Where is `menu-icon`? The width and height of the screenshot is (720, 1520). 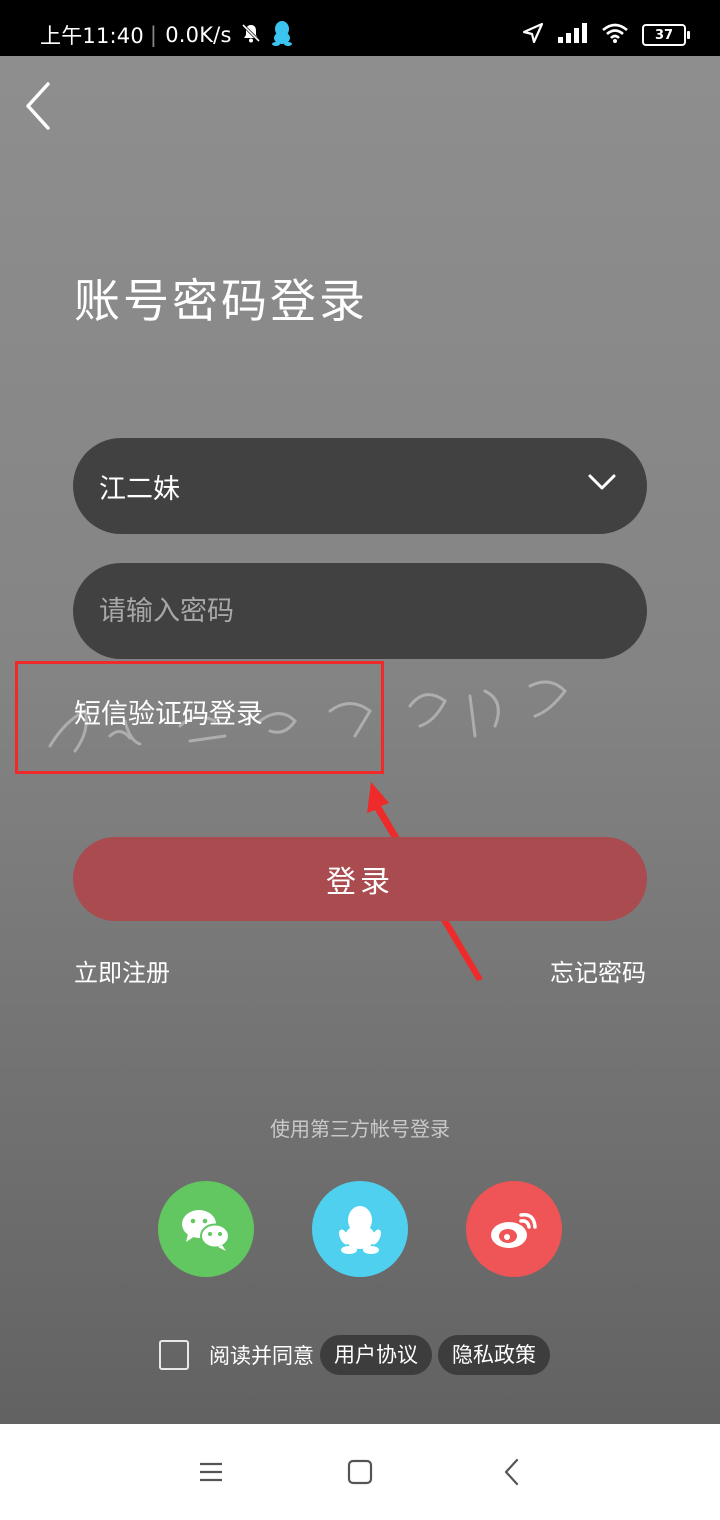
menu-icon is located at coordinates (211, 1472).